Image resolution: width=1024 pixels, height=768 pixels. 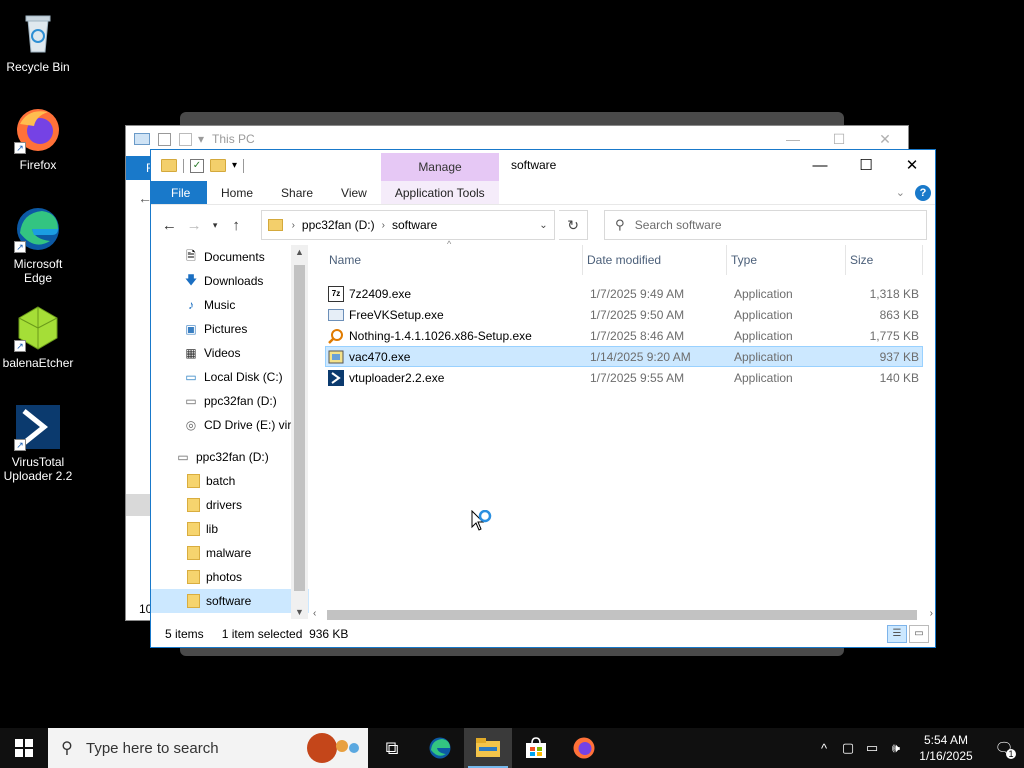 I want to click on column-header-size: Size, so click(x=884, y=260).